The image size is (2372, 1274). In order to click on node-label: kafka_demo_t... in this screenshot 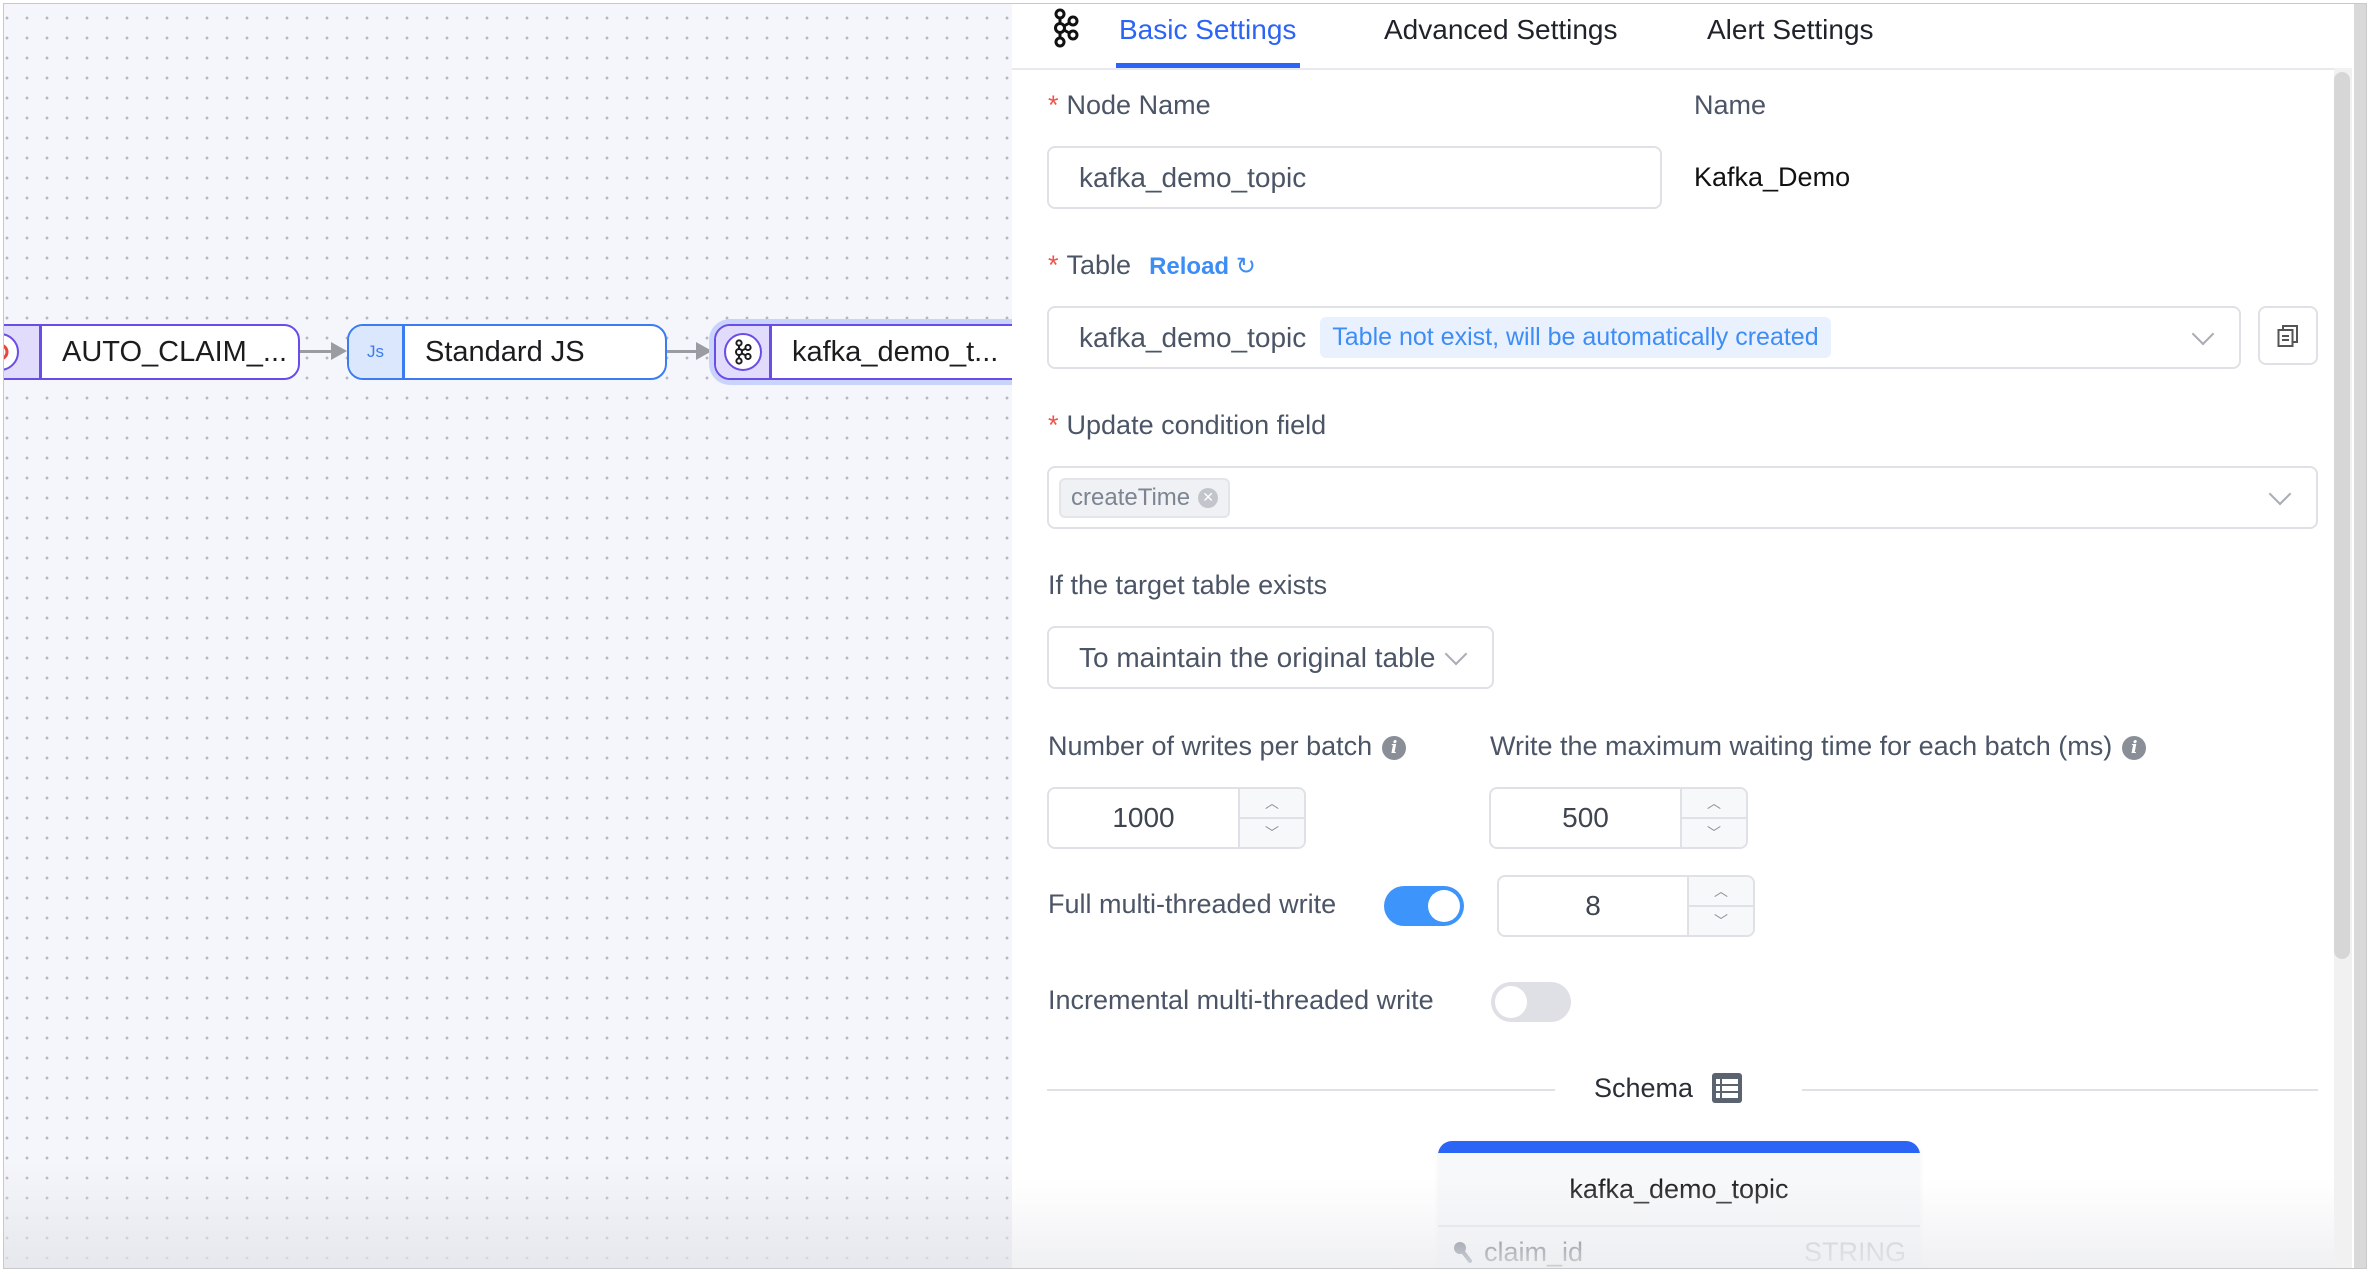, I will do `click(895, 351)`.